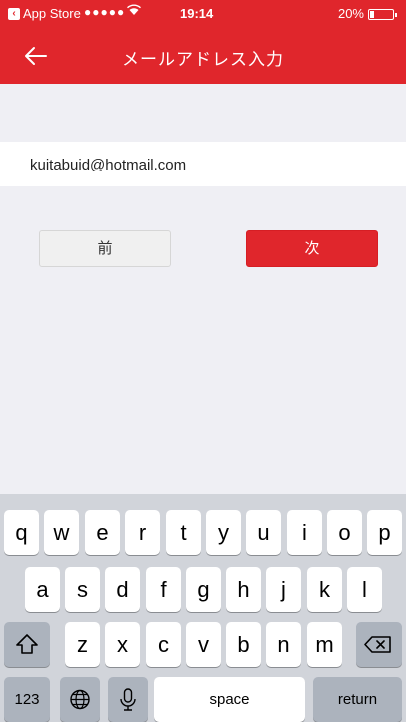 This screenshot has height=722, width=406. What do you see at coordinates (82, 644) in the screenshot?
I see `key-z: z` at bounding box center [82, 644].